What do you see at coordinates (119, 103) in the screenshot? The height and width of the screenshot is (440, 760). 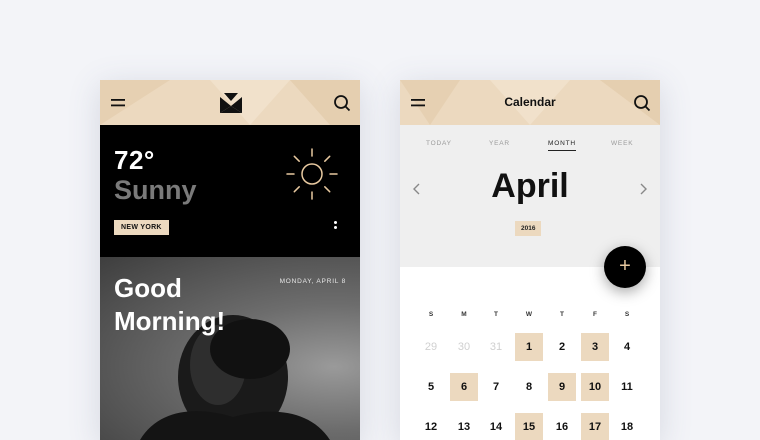 I see `menu-icon` at bounding box center [119, 103].